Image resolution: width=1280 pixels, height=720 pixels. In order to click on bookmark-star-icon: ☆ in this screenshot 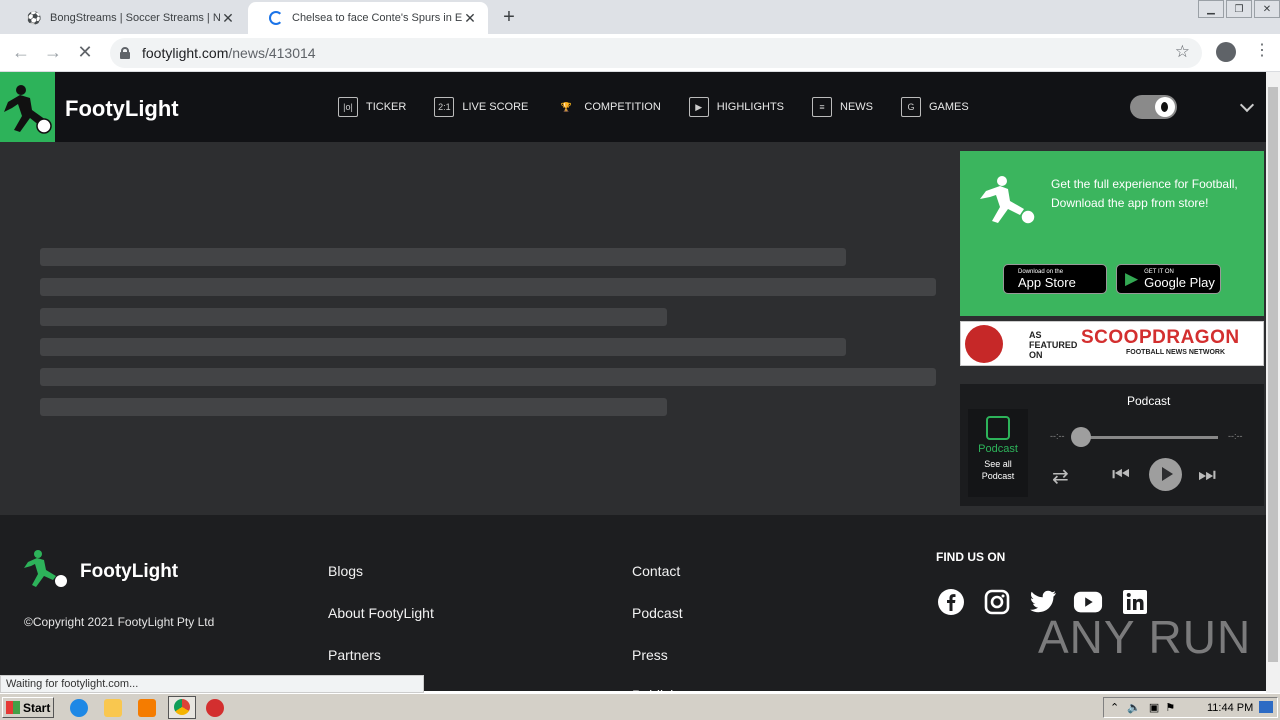, I will do `click(1182, 52)`.